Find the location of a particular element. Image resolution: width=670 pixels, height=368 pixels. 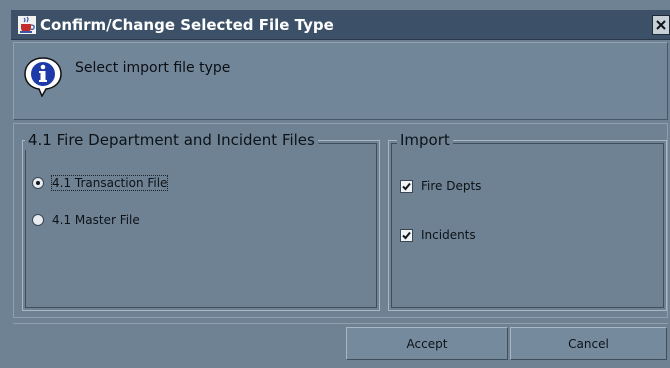

radio-button-unselected is located at coordinates (38, 220).